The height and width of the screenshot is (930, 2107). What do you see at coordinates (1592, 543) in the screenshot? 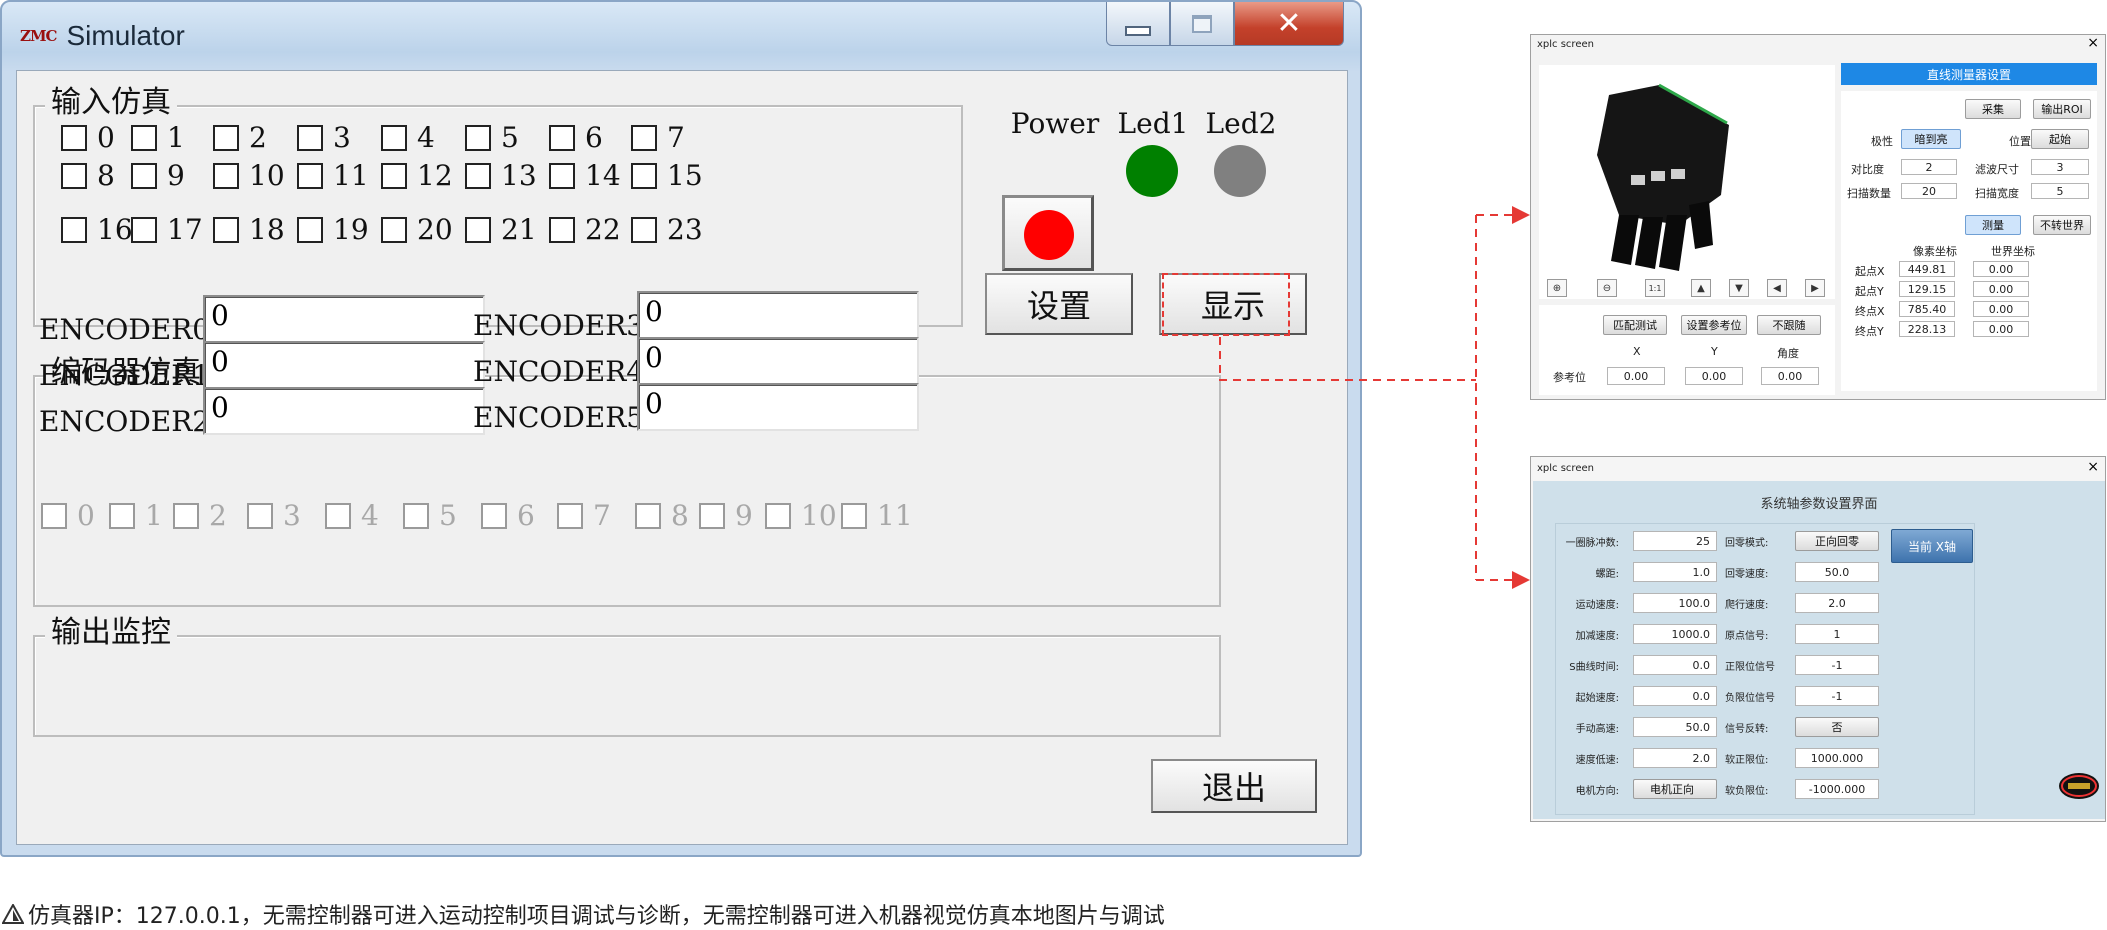
I see `axis-left-label: 一圈脉冲数:` at bounding box center [1592, 543].